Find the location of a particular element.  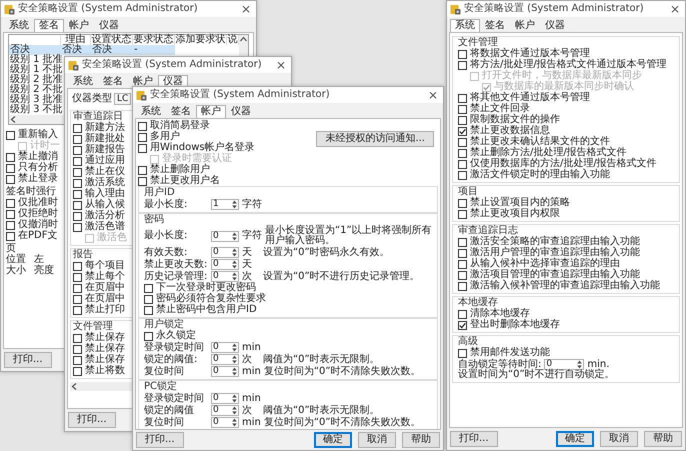

checkbox-label: 用Windows帐户名登录 is located at coordinates (202, 148).